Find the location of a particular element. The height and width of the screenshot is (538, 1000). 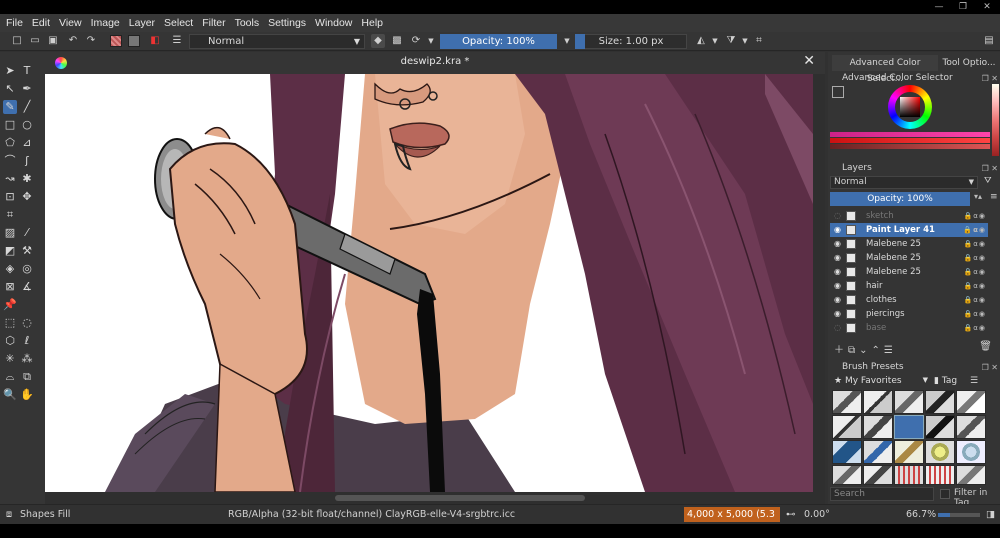

gradient-swatch is located at coordinates (116, 41).